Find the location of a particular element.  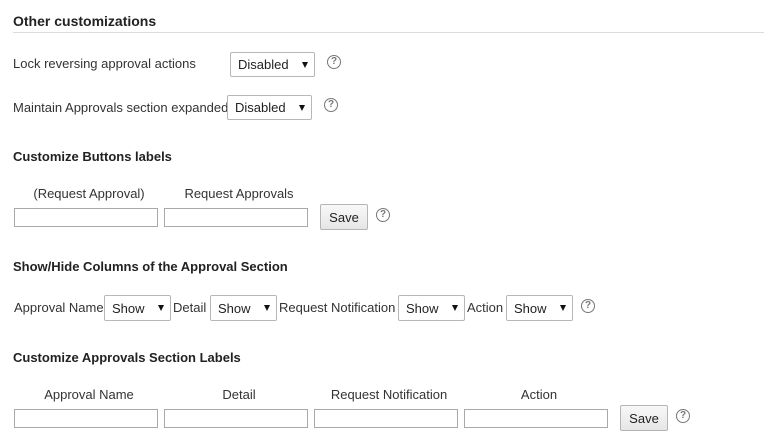

column-select-request-notification: Show is located at coordinates (431, 308).